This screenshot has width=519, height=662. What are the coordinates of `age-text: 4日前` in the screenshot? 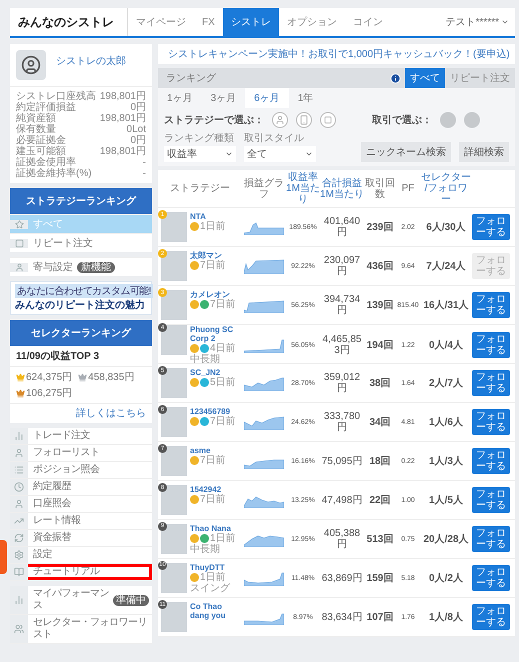 It's located at (223, 348).